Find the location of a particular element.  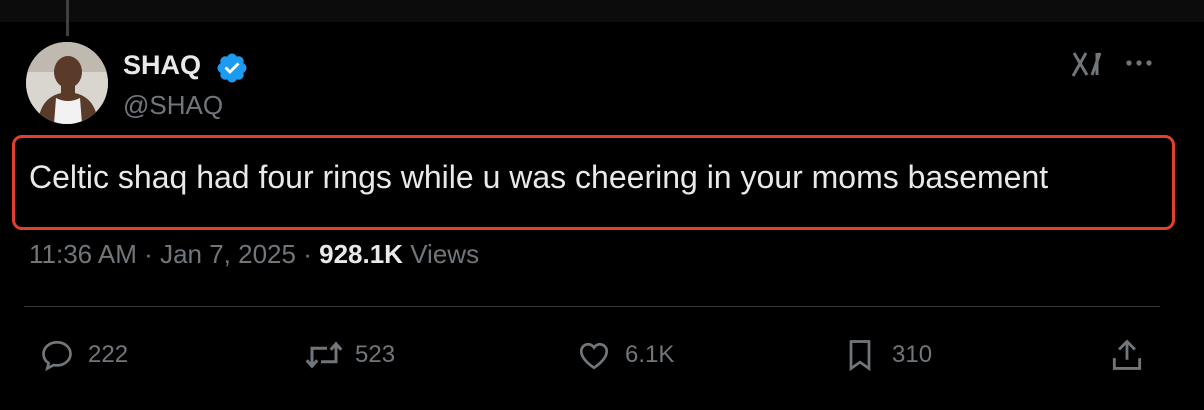

share-icon is located at coordinates (1127, 354).